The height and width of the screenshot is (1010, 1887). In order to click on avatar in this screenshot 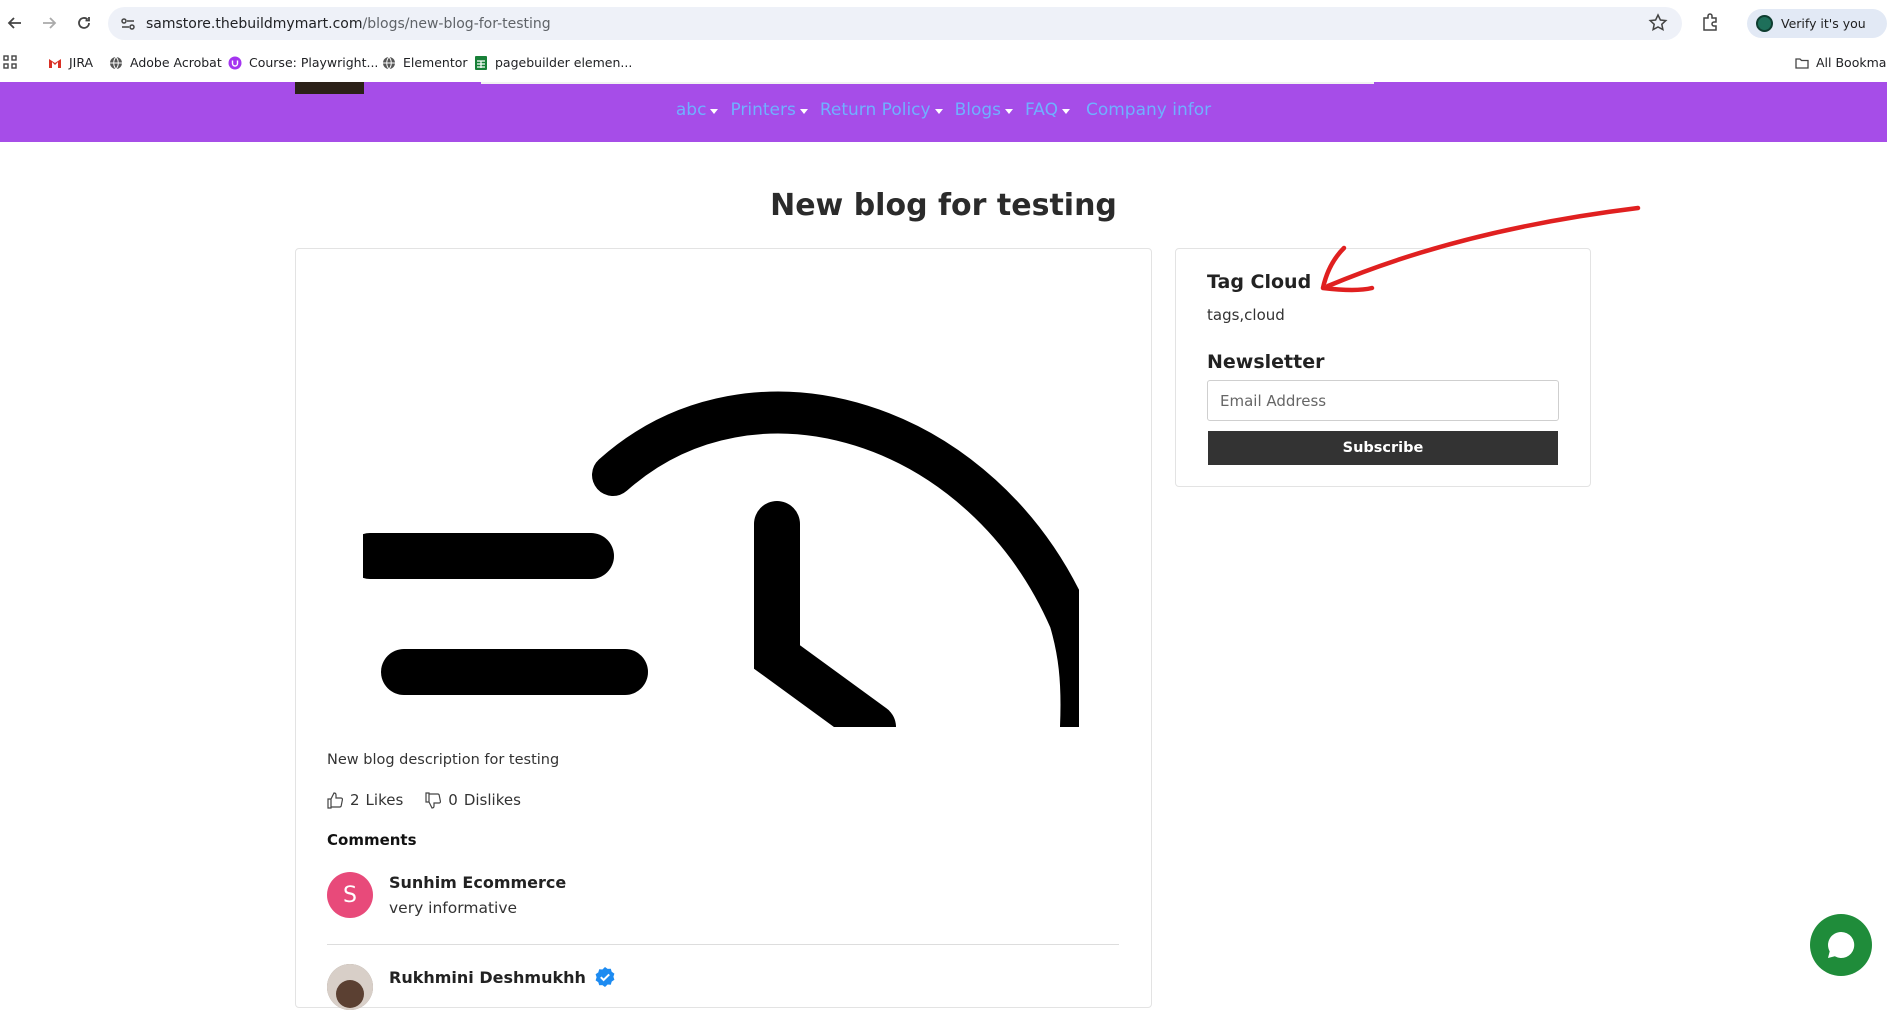, I will do `click(350, 987)`.